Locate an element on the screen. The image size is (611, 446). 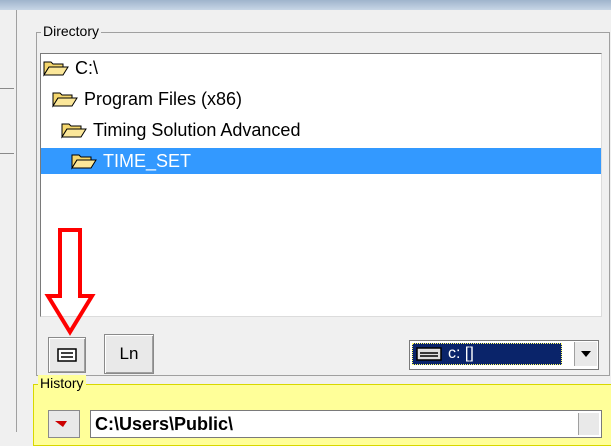
tree-node-label: C:\ is located at coordinates (87, 68).